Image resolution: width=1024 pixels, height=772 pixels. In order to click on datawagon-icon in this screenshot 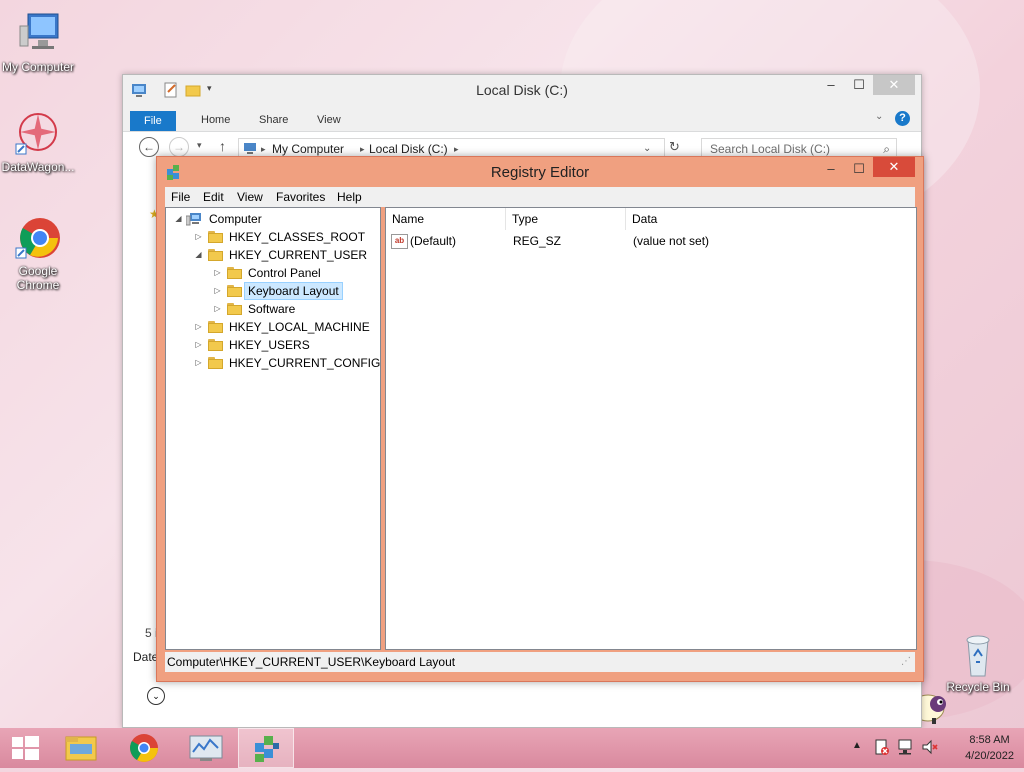, I will do `click(38, 134)`.